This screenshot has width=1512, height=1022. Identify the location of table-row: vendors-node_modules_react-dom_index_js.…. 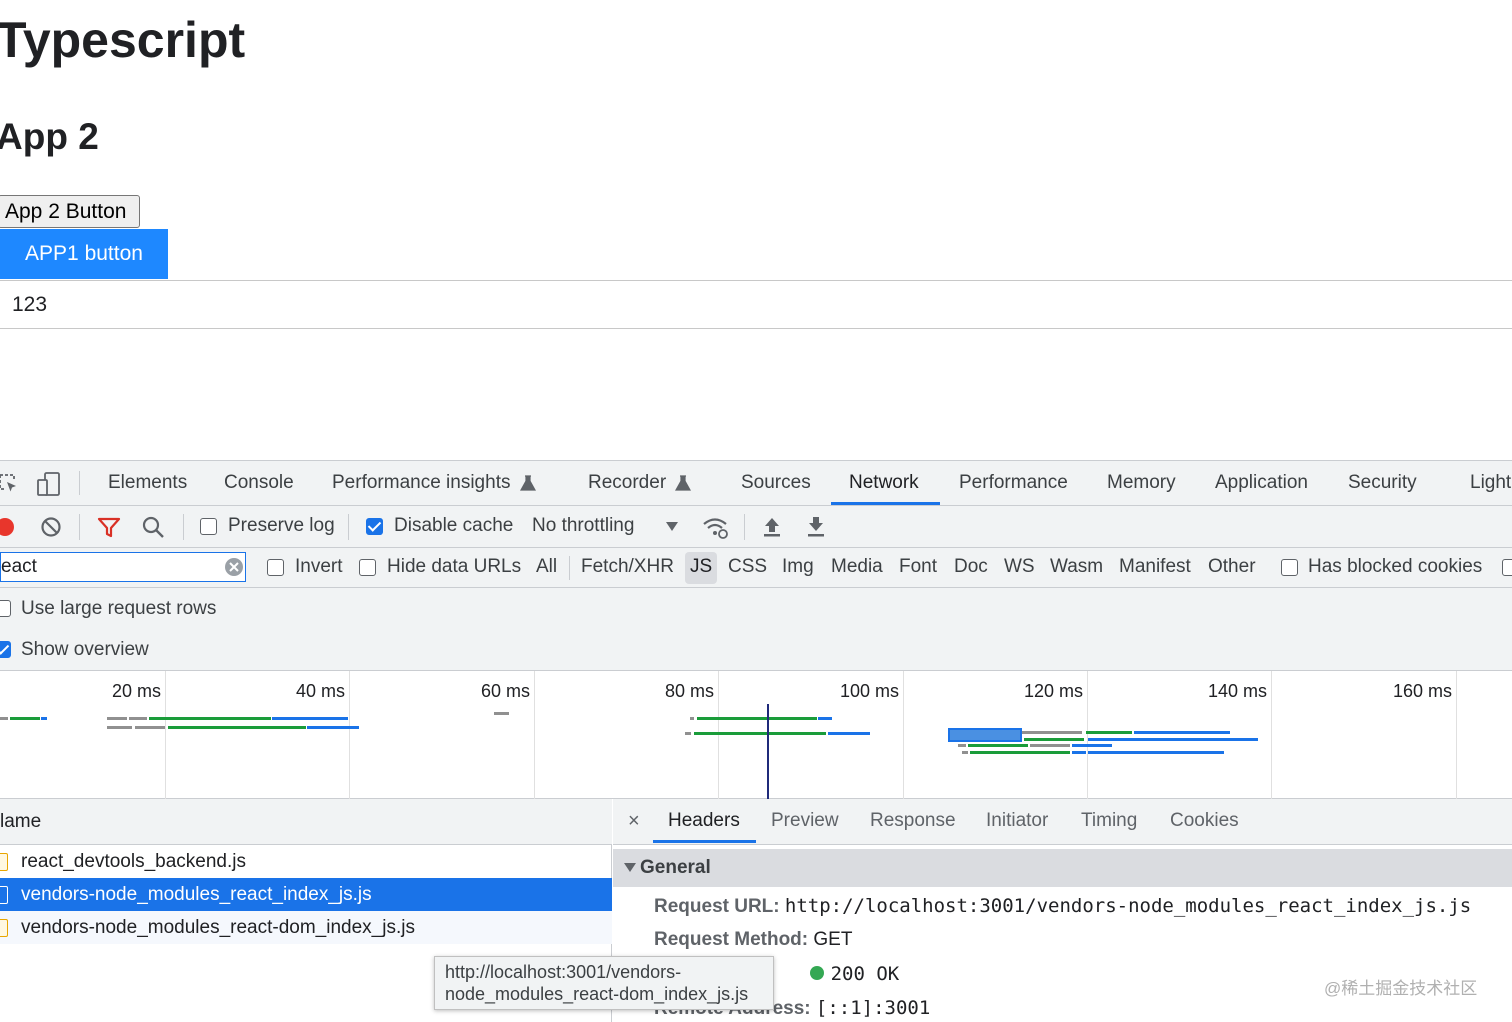
(306, 927).